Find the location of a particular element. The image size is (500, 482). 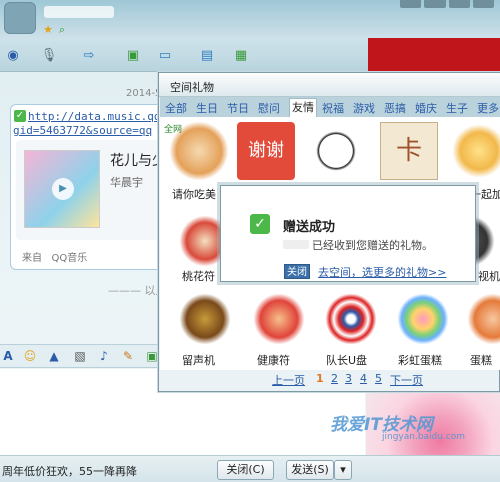

pager-next: 下一页 is located at coordinates (406, 380).